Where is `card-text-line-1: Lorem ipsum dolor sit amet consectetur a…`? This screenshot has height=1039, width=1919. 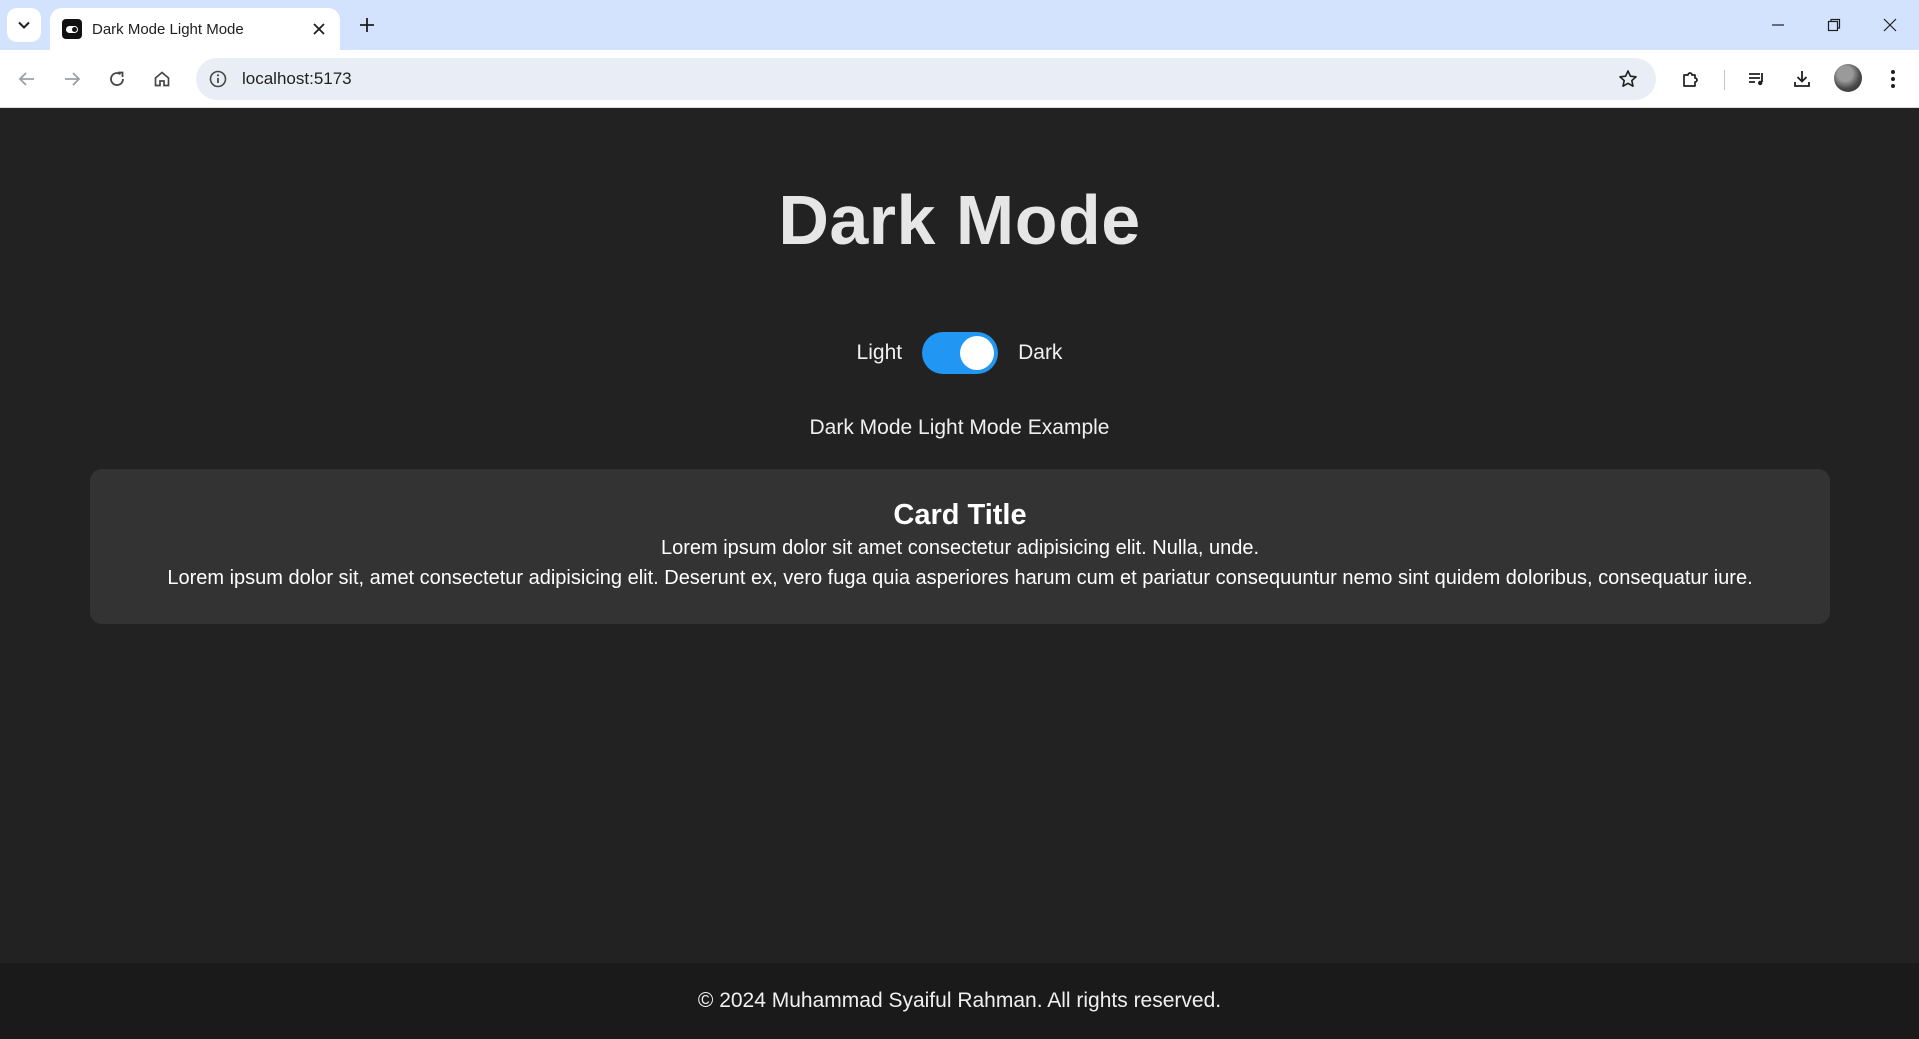
card-text-line-1: Lorem ipsum dolor sit amet consectetur a… is located at coordinates (960, 548).